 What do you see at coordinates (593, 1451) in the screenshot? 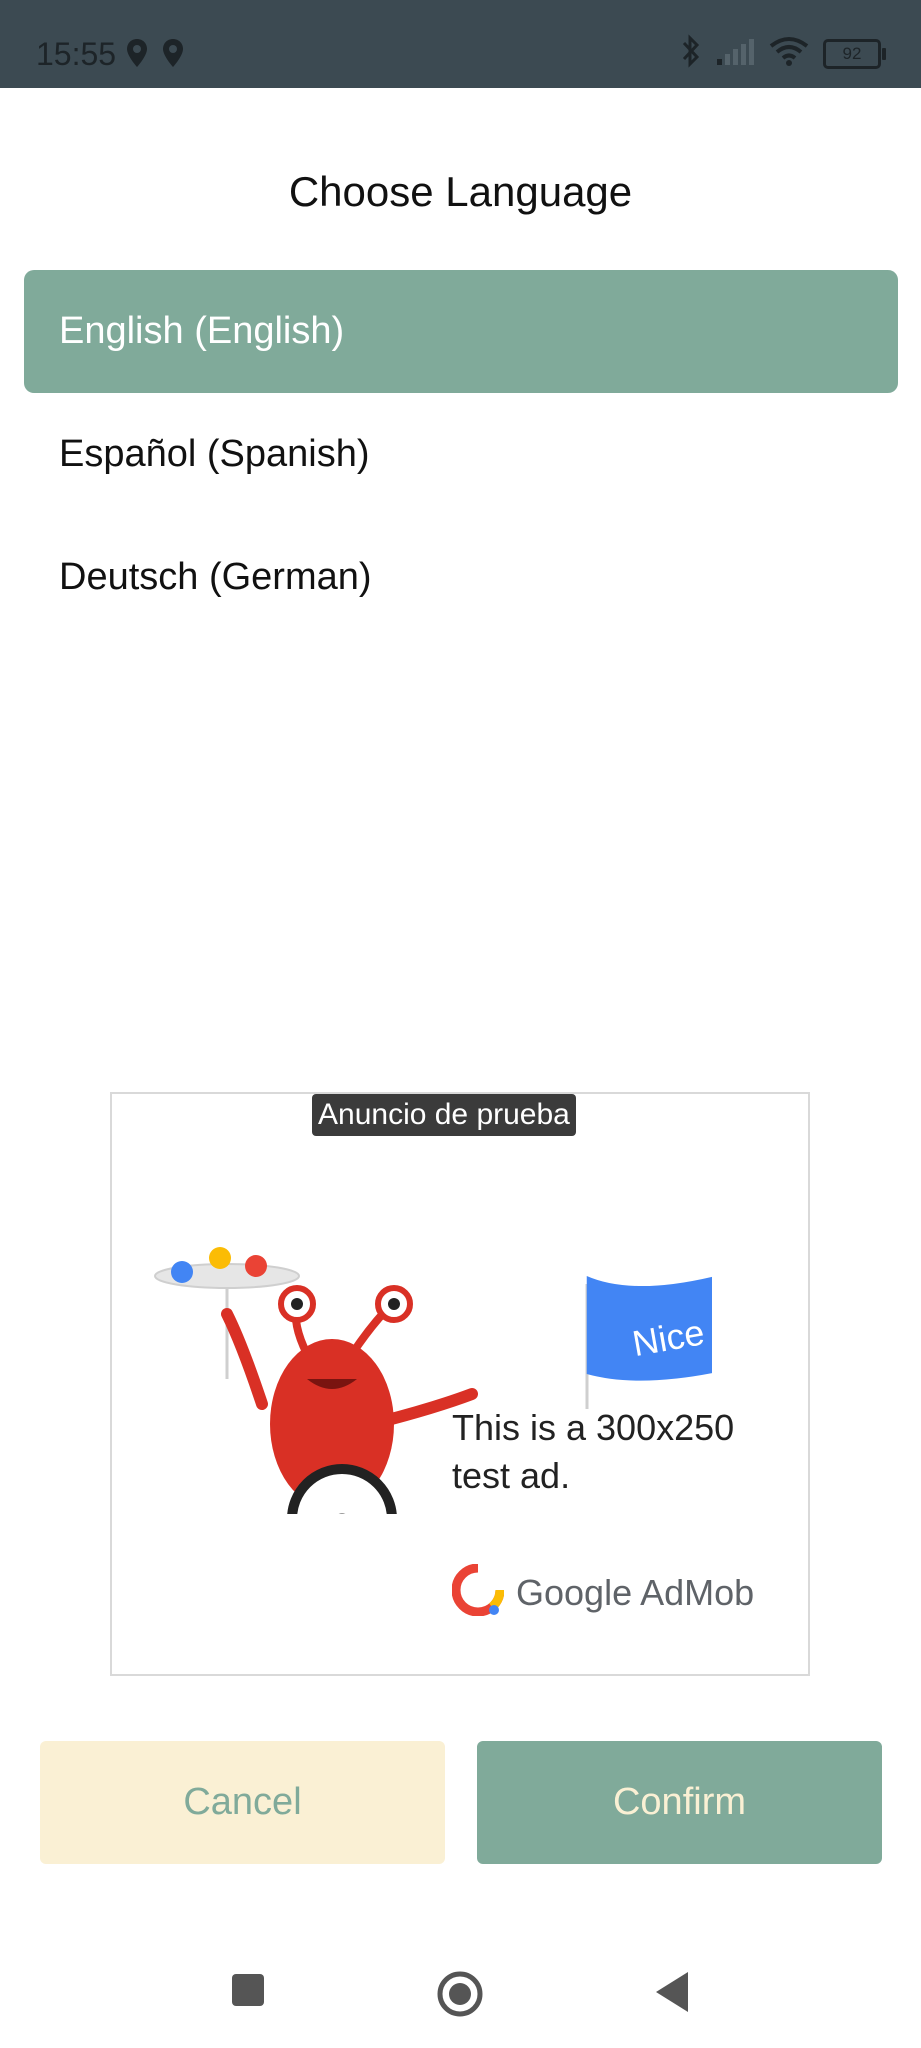
I see `ad-description: This is a 300x250 test ad.` at bounding box center [593, 1451].